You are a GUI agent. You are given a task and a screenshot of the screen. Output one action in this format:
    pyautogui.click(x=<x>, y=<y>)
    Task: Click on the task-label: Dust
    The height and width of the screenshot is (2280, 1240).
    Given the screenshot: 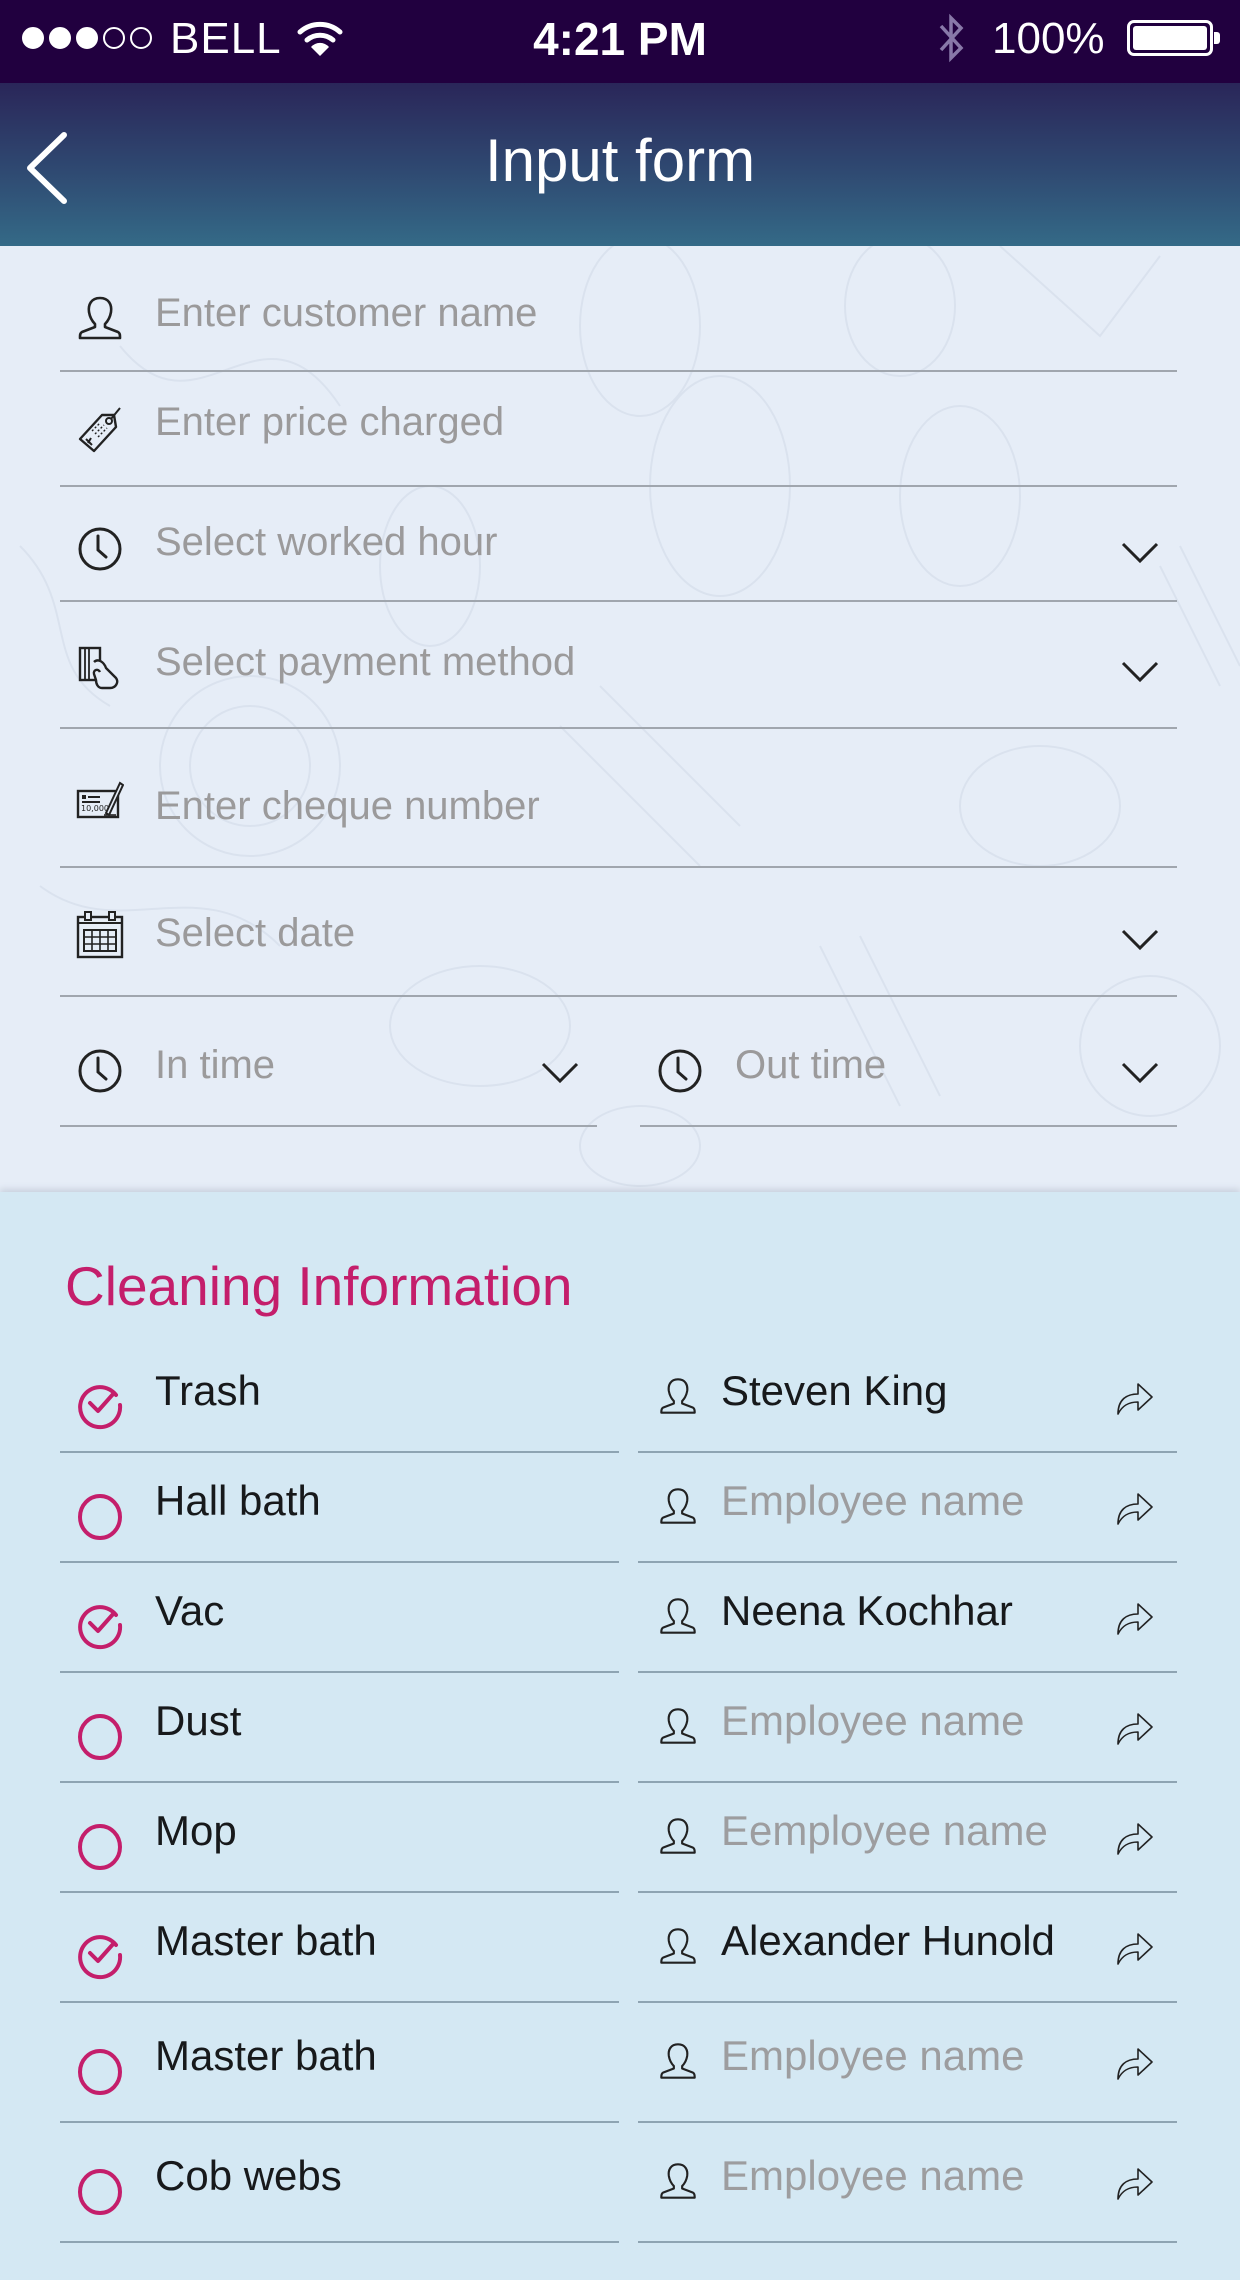 What is the action you would take?
    pyautogui.click(x=198, y=1720)
    